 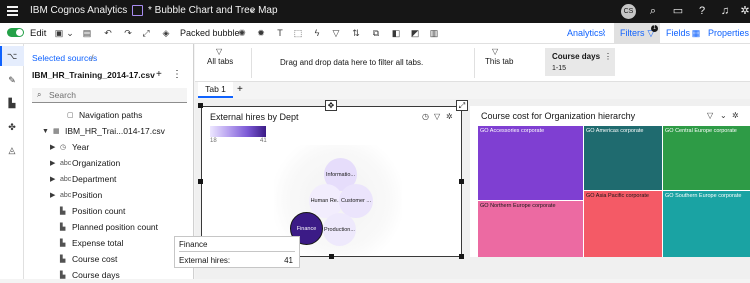 What do you see at coordinates (12, 56) in the screenshot?
I see `data-sources-icon: ⌥` at bounding box center [12, 56].